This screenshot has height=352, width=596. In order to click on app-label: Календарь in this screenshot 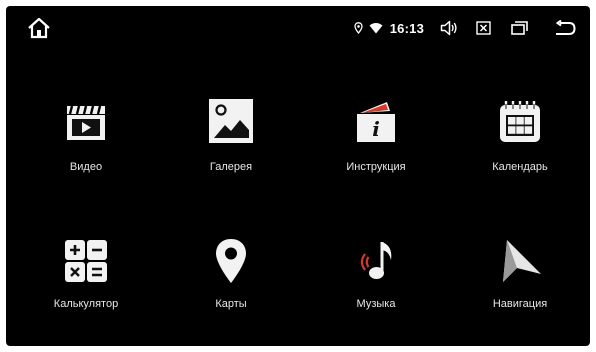, I will do `click(520, 167)`.